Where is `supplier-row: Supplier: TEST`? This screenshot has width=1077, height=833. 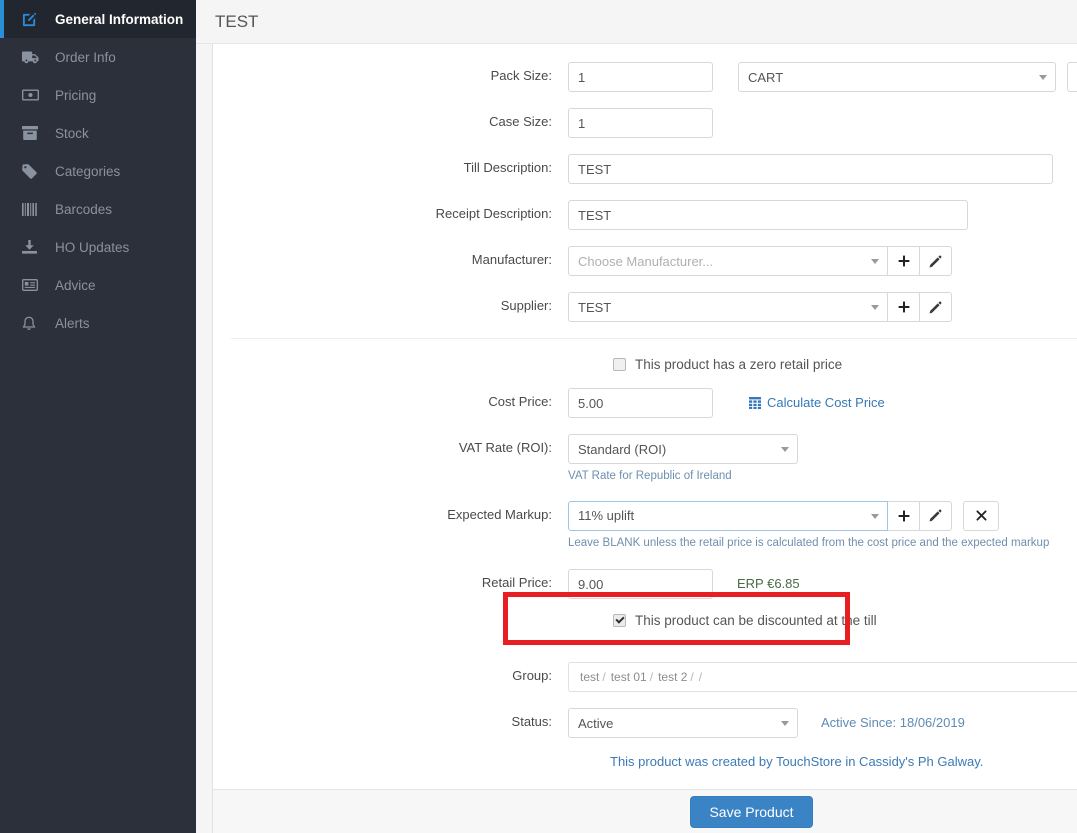 supplier-row: Supplier: TEST is located at coordinates (645, 307).